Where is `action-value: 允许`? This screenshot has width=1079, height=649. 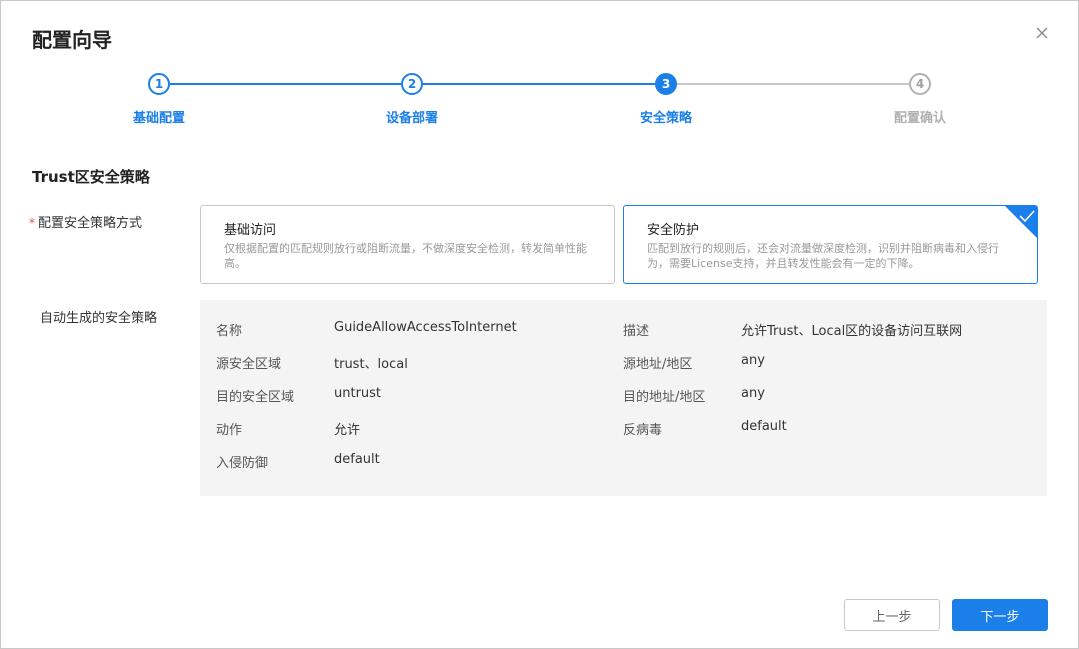 action-value: 允许 is located at coordinates (347, 430).